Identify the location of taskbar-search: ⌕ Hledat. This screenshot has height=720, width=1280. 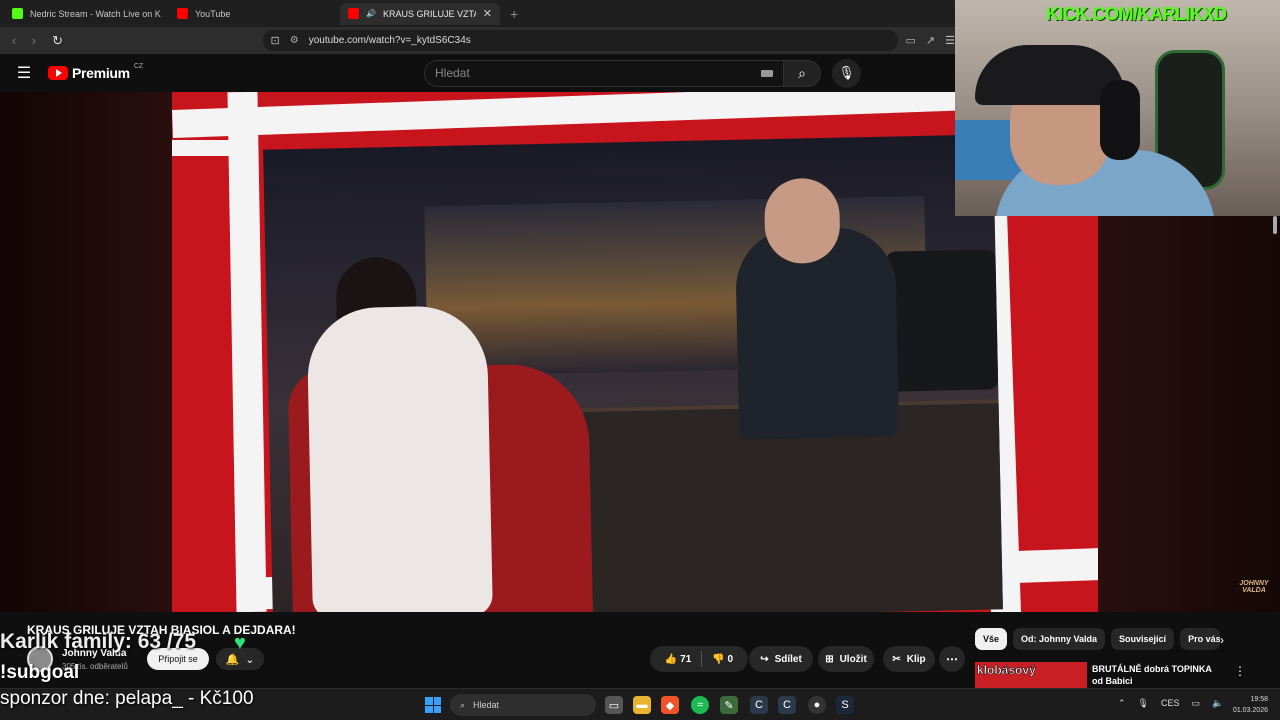
(523, 705).